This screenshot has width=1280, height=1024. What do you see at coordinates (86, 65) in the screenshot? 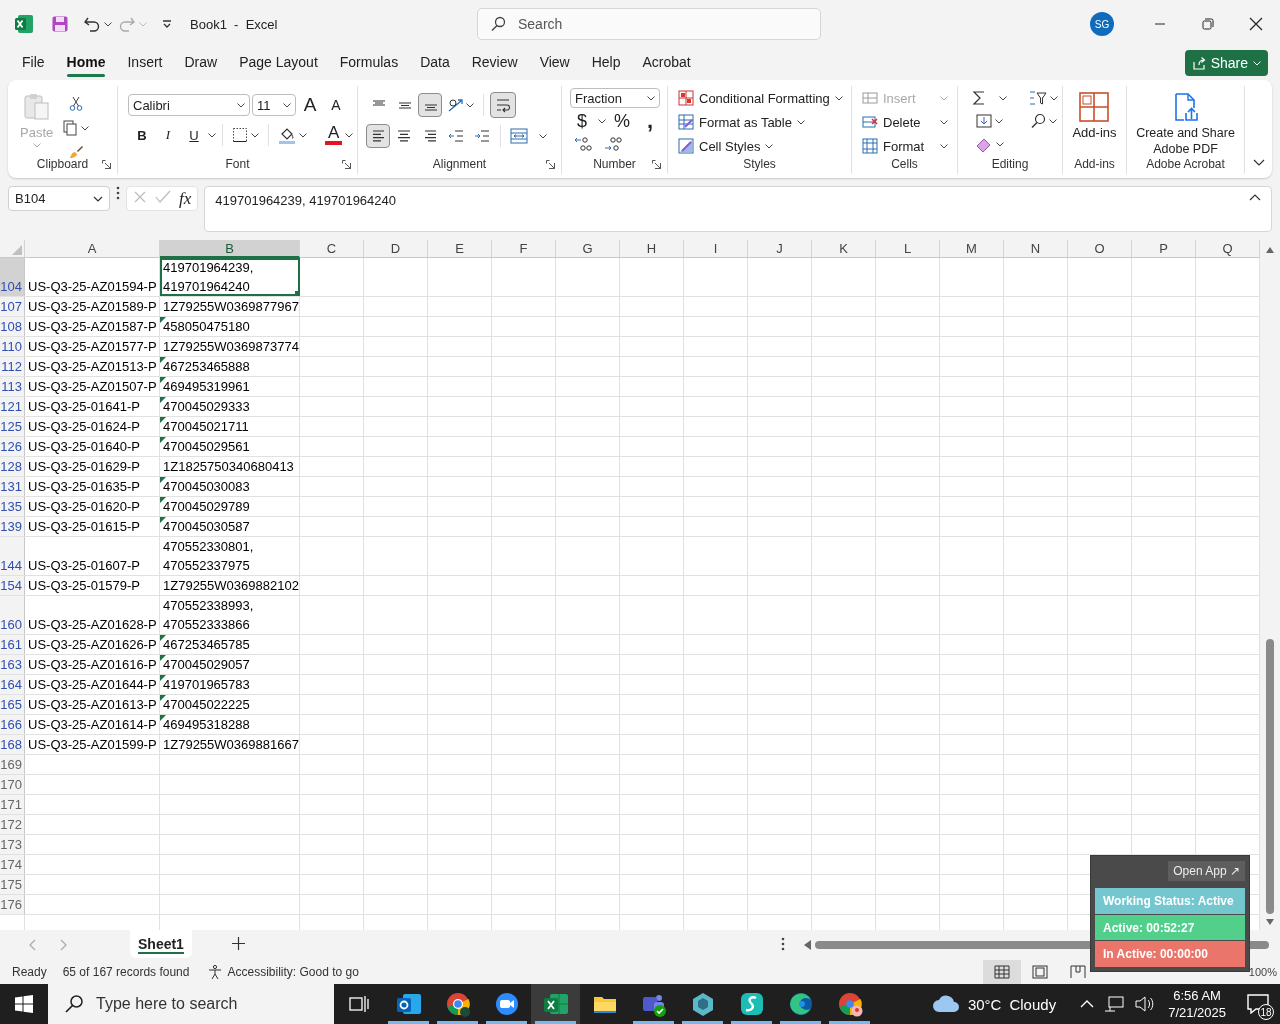
I see `menu-tab: Home` at bounding box center [86, 65].